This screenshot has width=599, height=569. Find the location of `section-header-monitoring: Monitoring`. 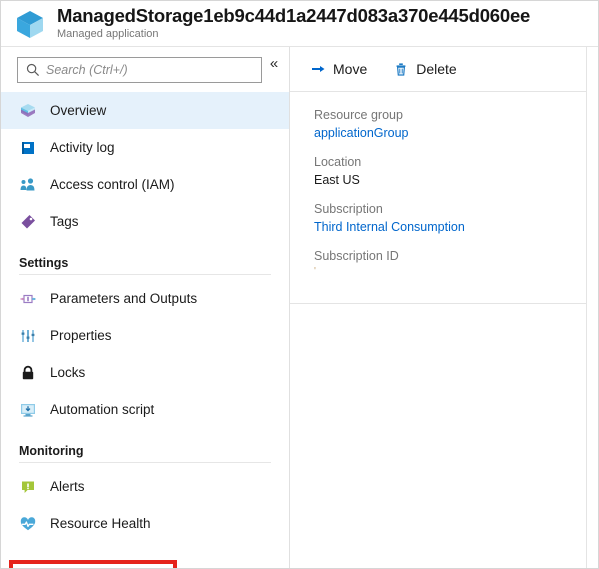

section-header-monitoring: Monitoring is located at coordinates (145, 443).